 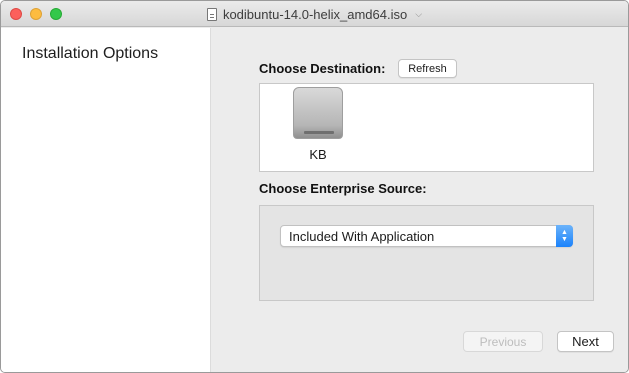 I want to click on chevron-down-icon: ▼, so click(x=564, y=239).